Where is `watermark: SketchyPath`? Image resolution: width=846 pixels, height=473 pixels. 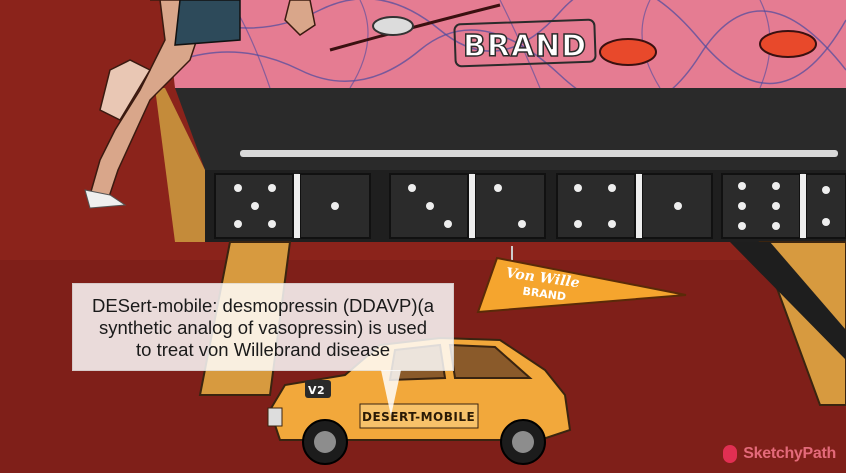
watermark: SketchyPath is located at coordinates (779, 454).